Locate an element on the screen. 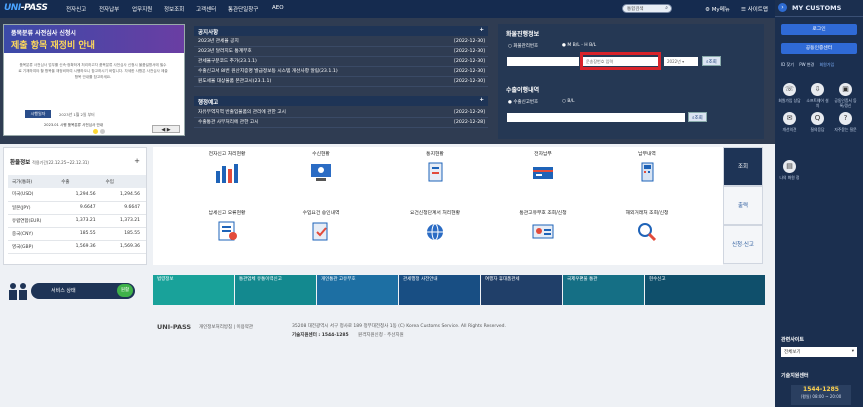 This screenshot has width=863, height=407. footer-links: 개인정보처리방침 | 이용약관 is located at coordinates (226, 327).